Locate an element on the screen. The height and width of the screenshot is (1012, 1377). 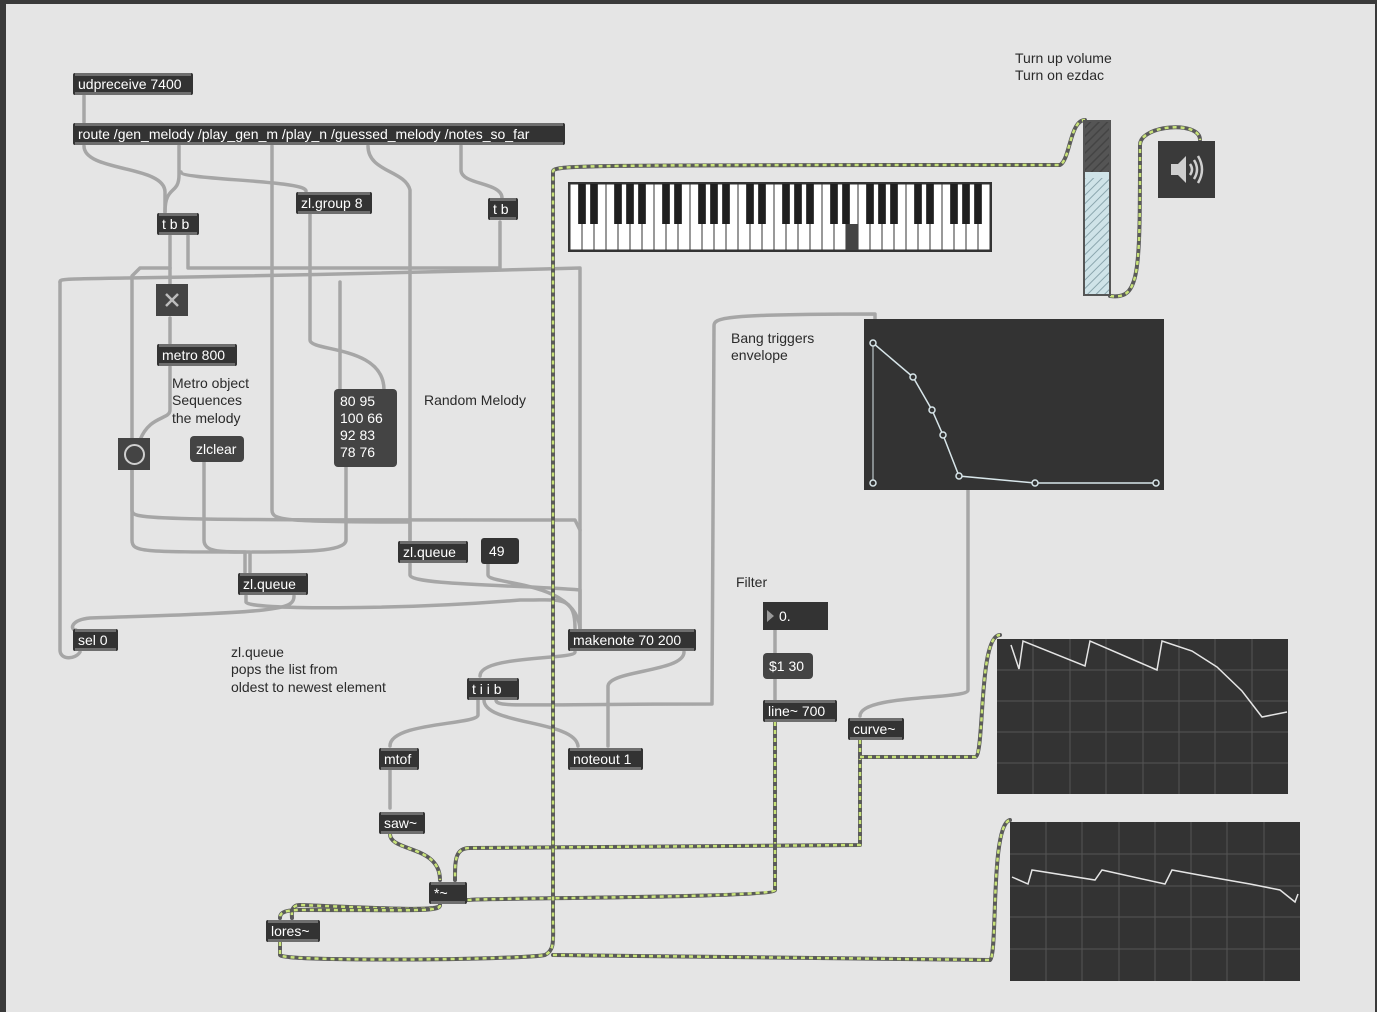
comment-filter: Filter is located at coordinates (752, 582).